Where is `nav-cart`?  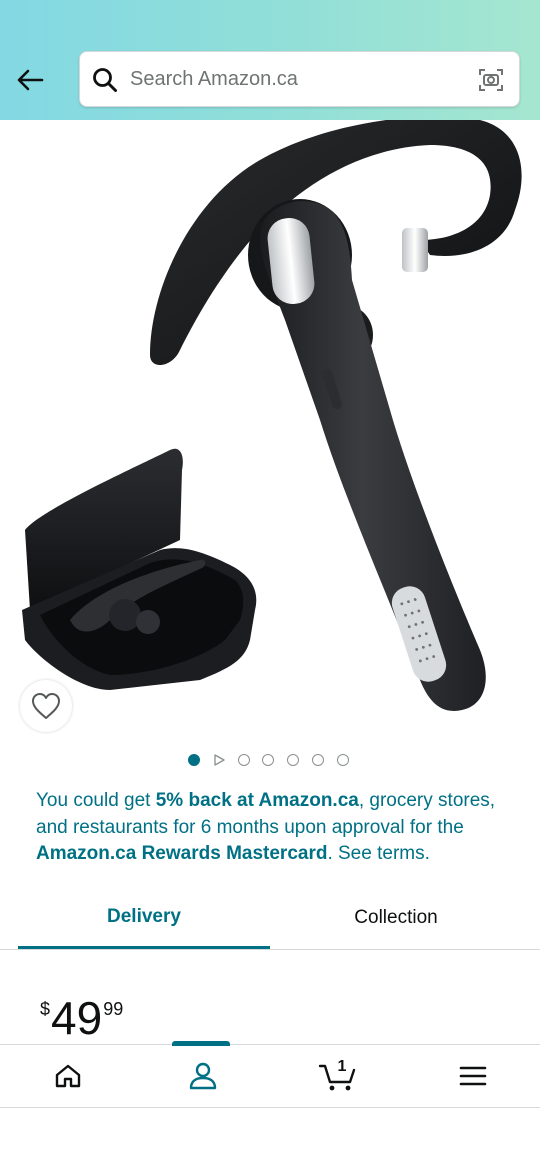
nav-cart is located at coordinates (337, 1076).